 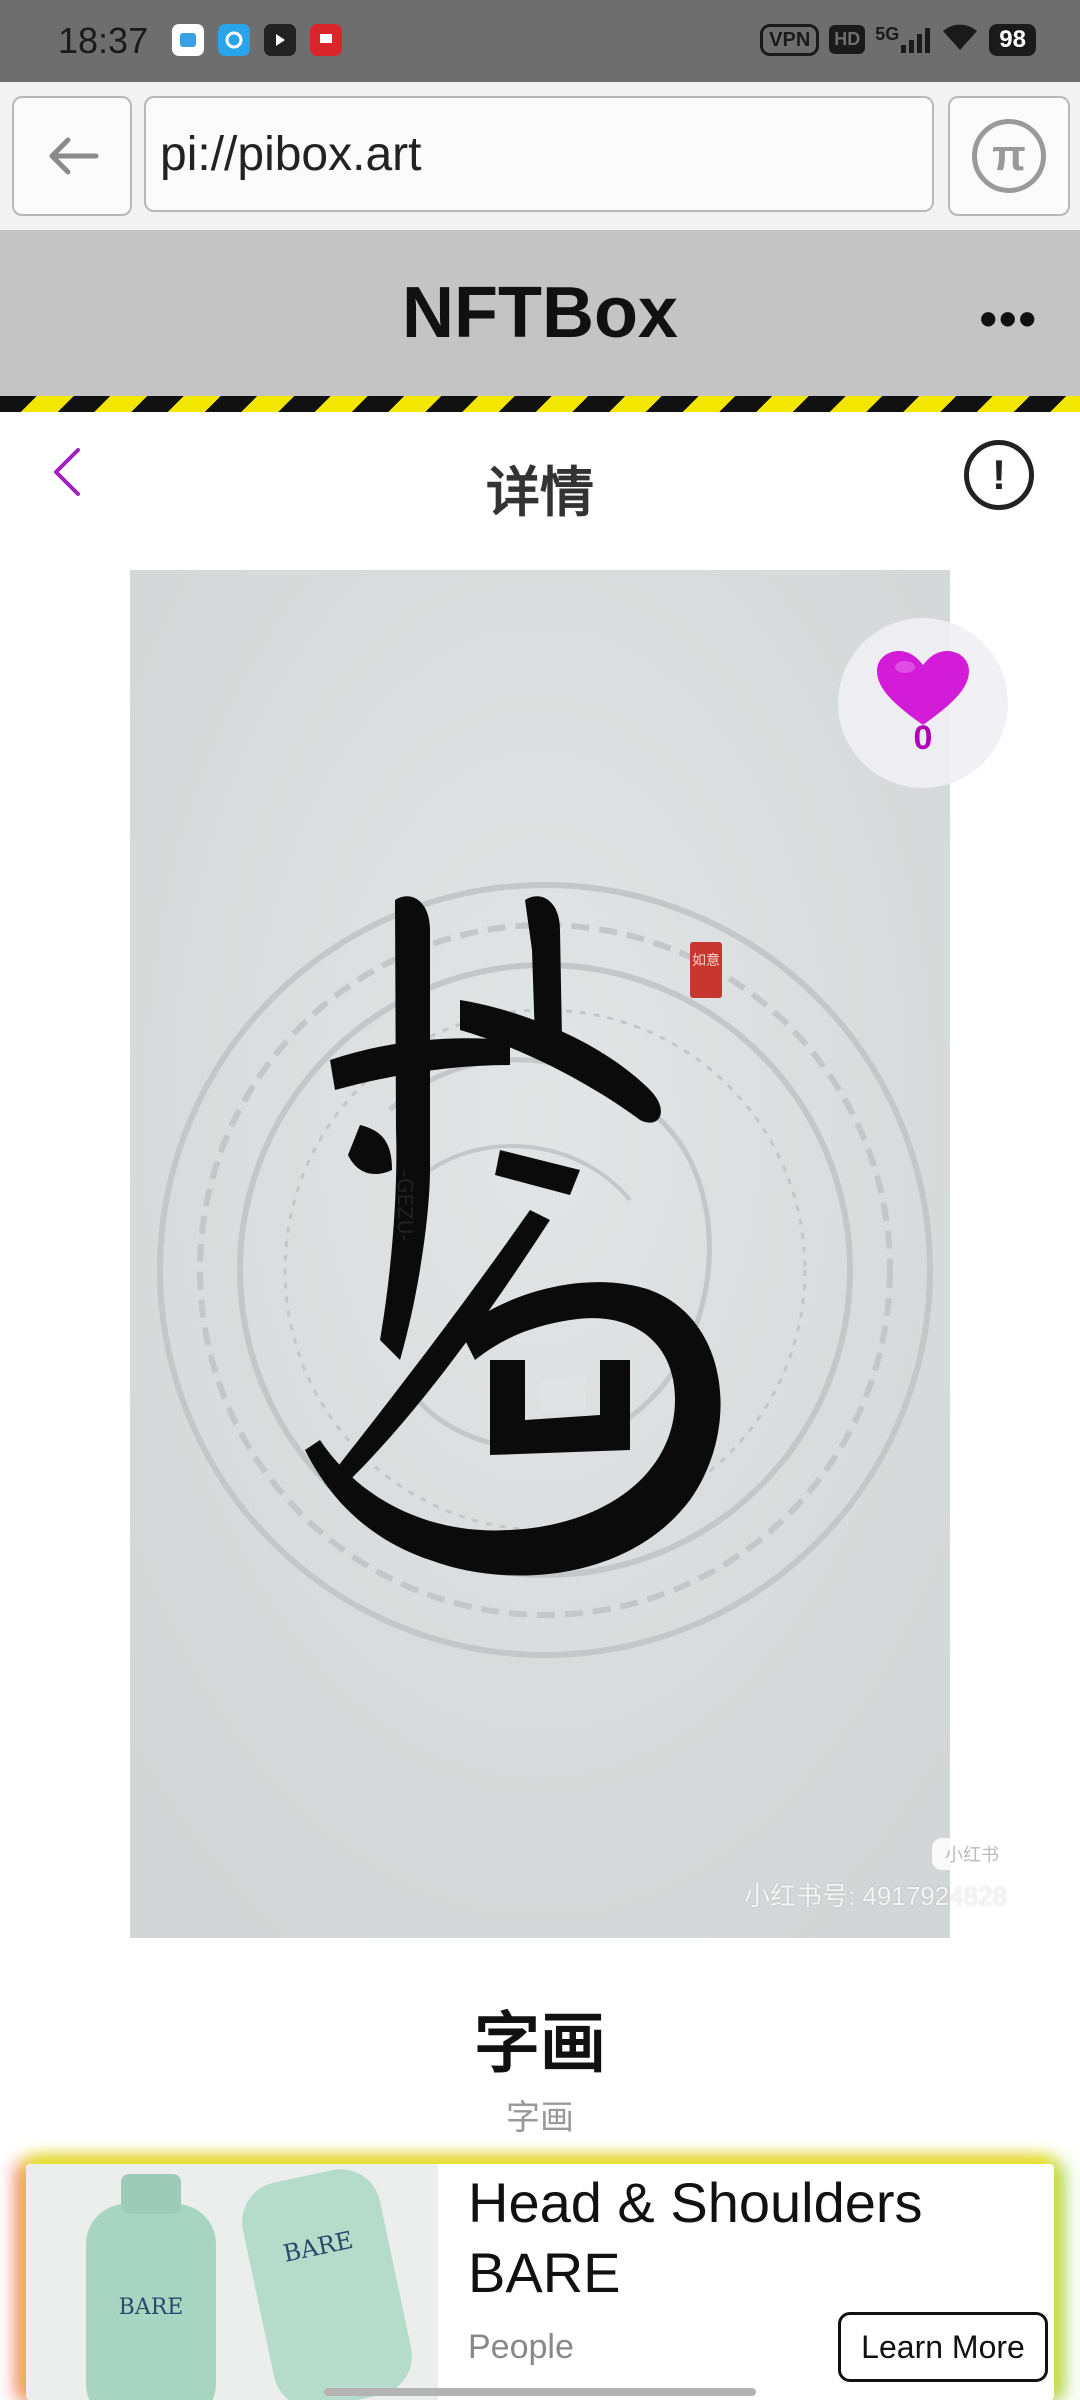 What do you see at coordinates (706, 970) in the screenshot?
I see `red-seal-stamp: 如意` at bounding box center [706, 970].